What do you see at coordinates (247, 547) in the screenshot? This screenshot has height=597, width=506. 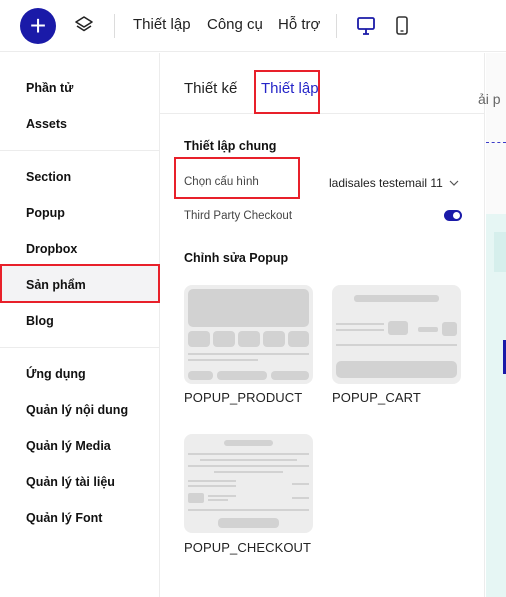 I see `popup-checkout-label: POPUP_CHECKOUT` at bounding box center [247, 547].